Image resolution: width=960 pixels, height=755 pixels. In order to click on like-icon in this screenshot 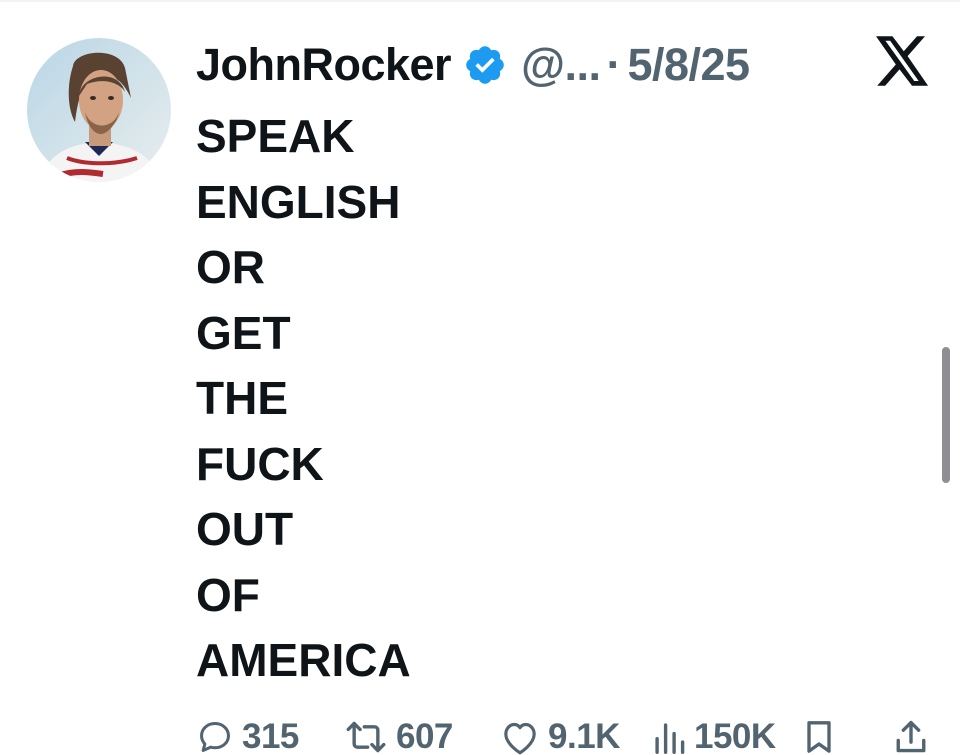, I will do `click(520, 736)`.